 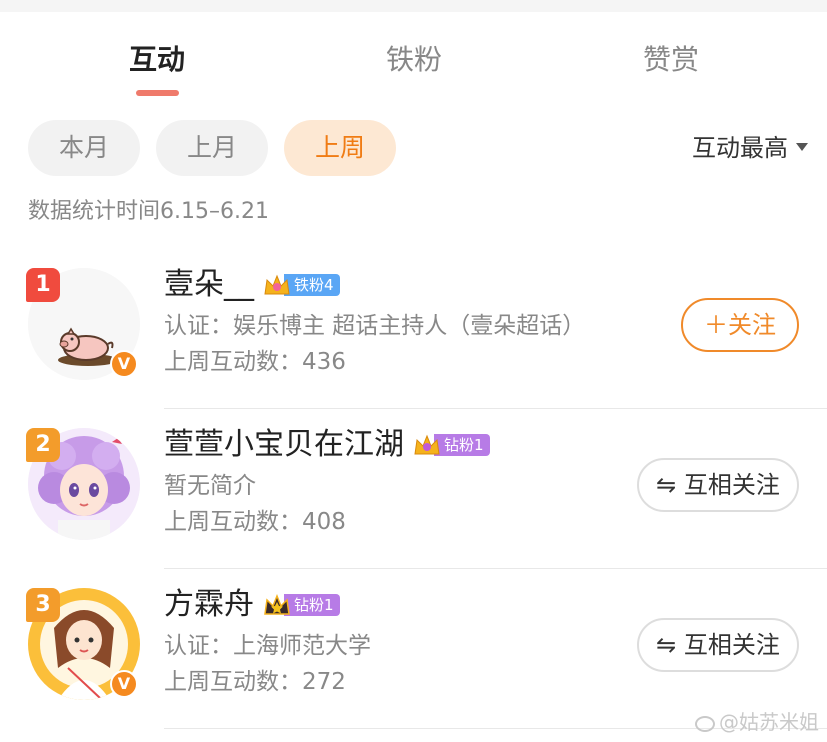 What do you see at coordinates (284, 445) in the screenshot?
I see `user-name: 萱萱小宝贝在江湖` at bounding box center [284, 445].